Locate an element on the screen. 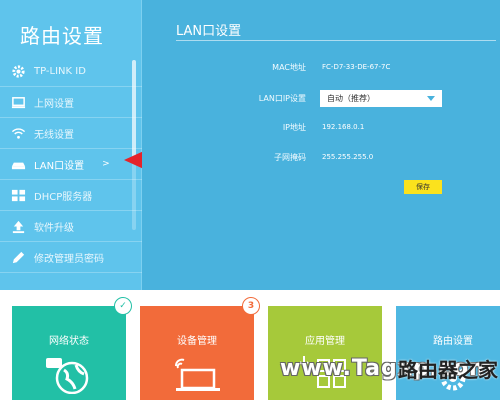  mac-label: MAC地址 is located at coordinates (289, 67).